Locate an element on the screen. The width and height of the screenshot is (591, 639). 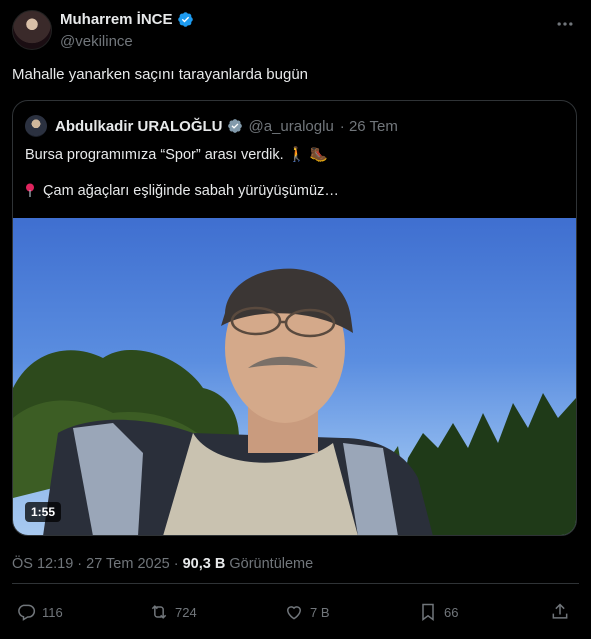
author-avatar is located at coordinates (32, 30).